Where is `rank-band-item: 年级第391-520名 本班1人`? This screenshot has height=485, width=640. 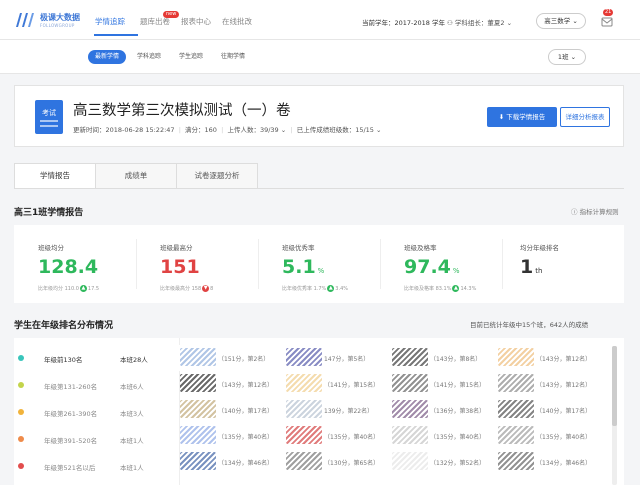 rank-band-item: 年级第391-520名 本班1人 is located at coordinates (97, 439).